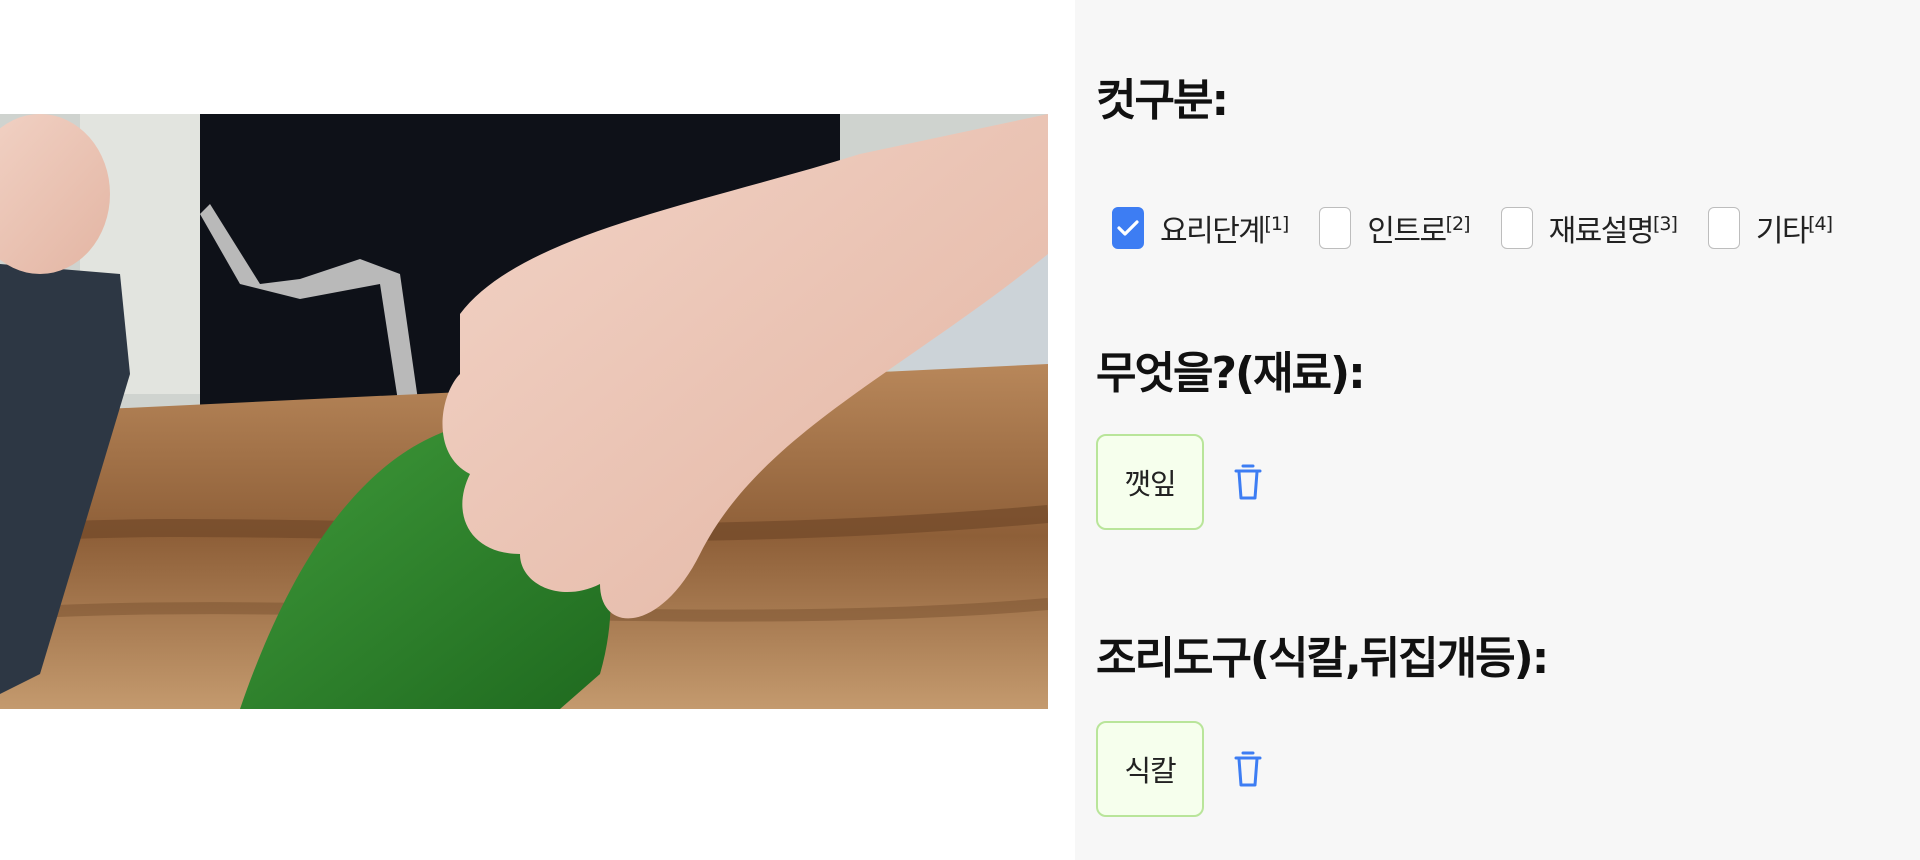 This screenshot has width=1920, height=860. I want to click on cut-type-title: 컷구분:, so click(1162, 100).